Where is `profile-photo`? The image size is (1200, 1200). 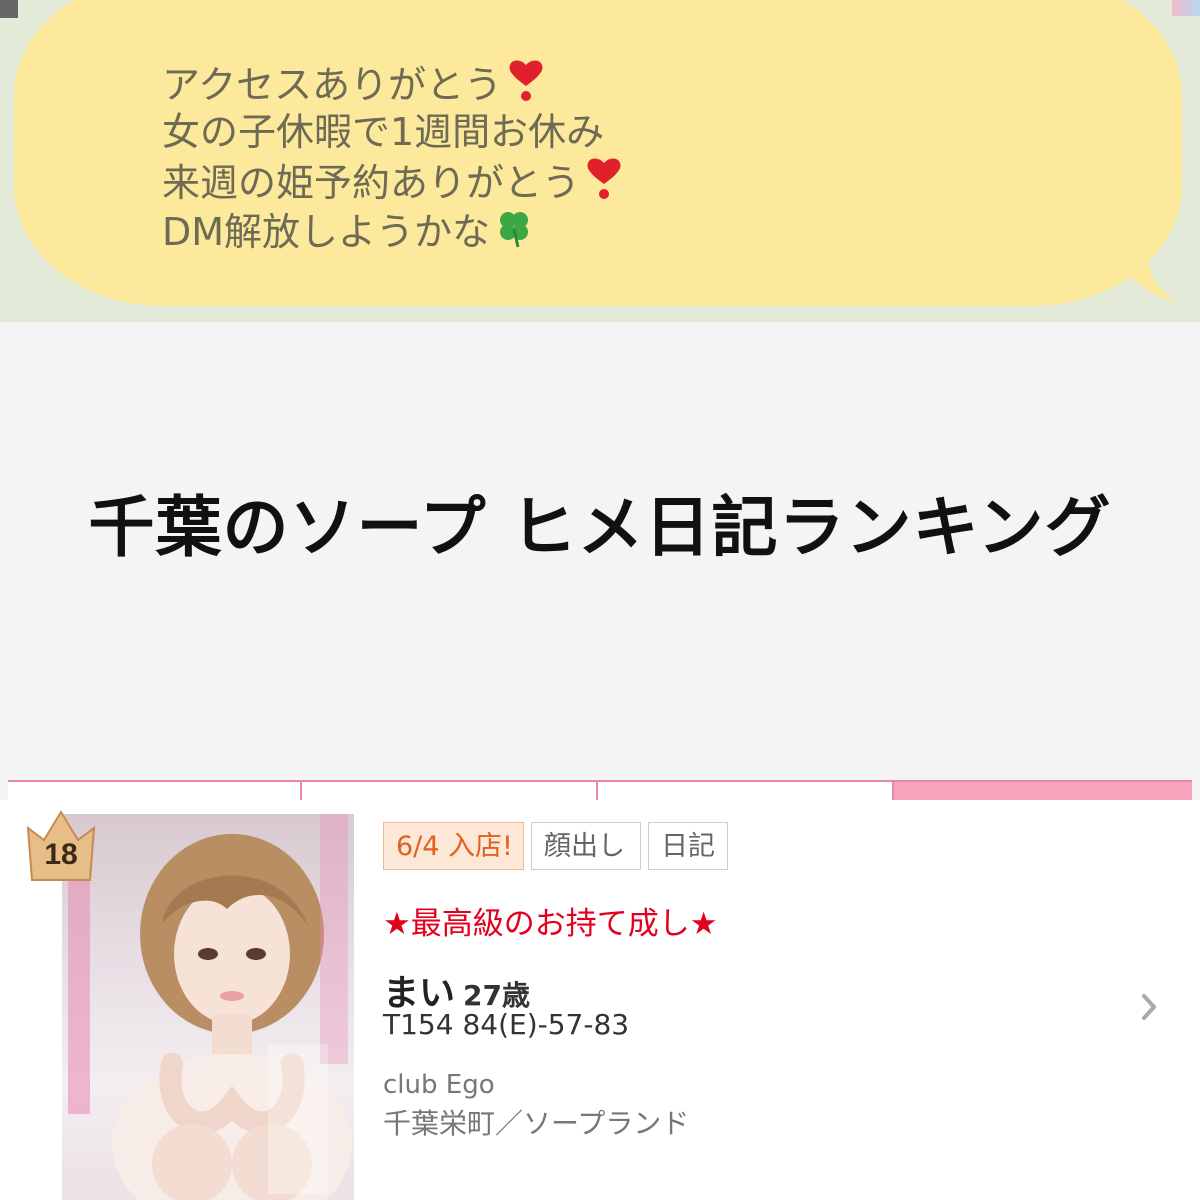 profile-photo is located at coordinates (208, 1007).